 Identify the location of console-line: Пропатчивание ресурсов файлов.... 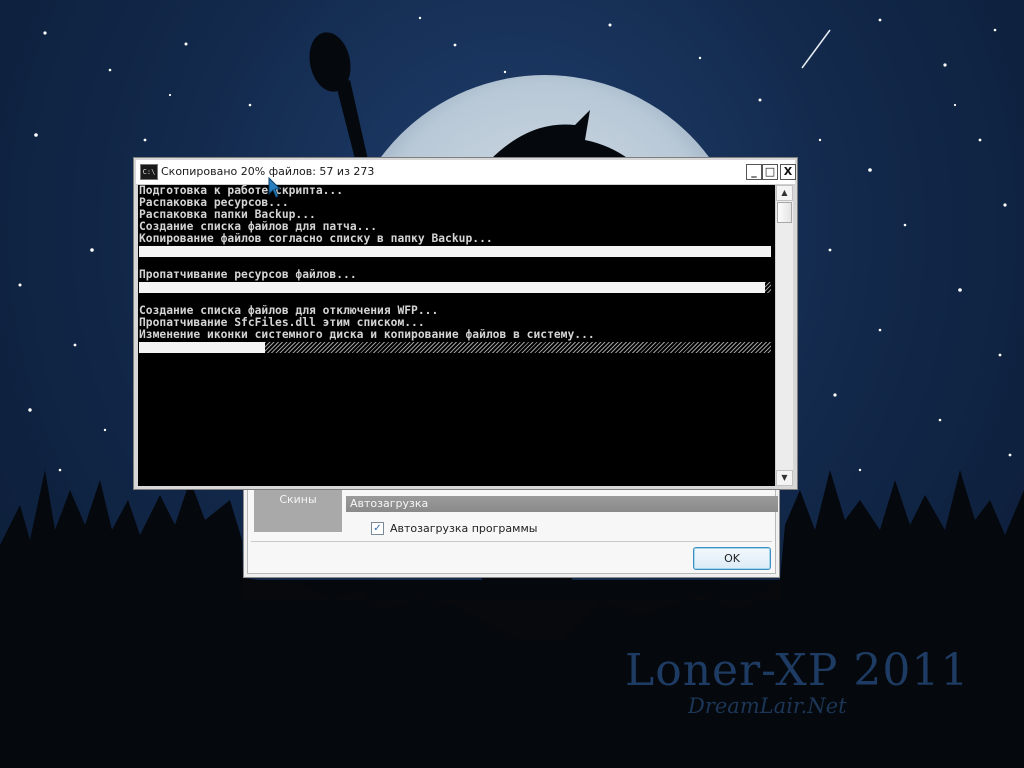
(248, 274).